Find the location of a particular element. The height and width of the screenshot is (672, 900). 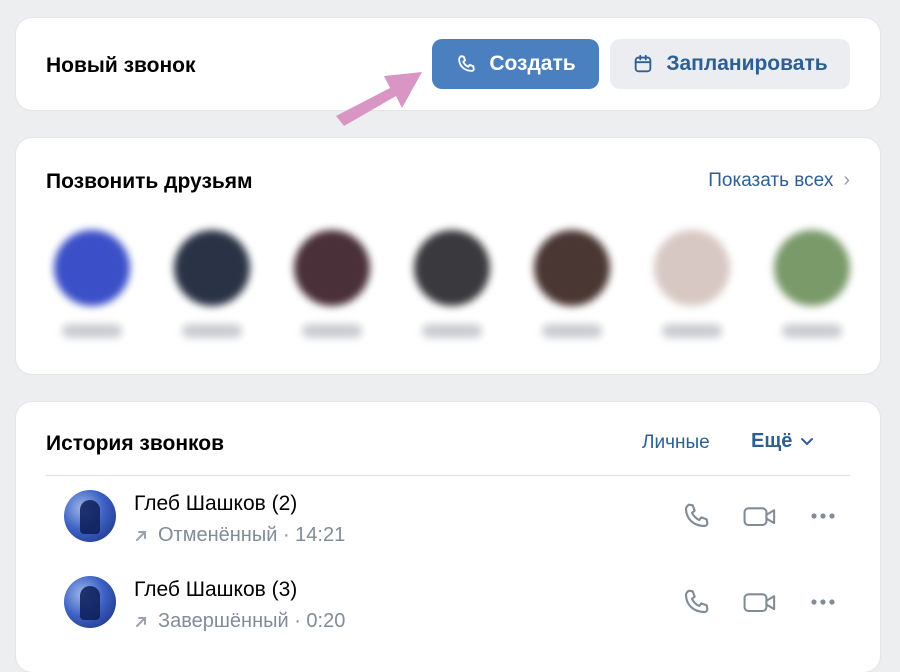

new-call-title: Новый звонок is located at coordinates (121, 65).